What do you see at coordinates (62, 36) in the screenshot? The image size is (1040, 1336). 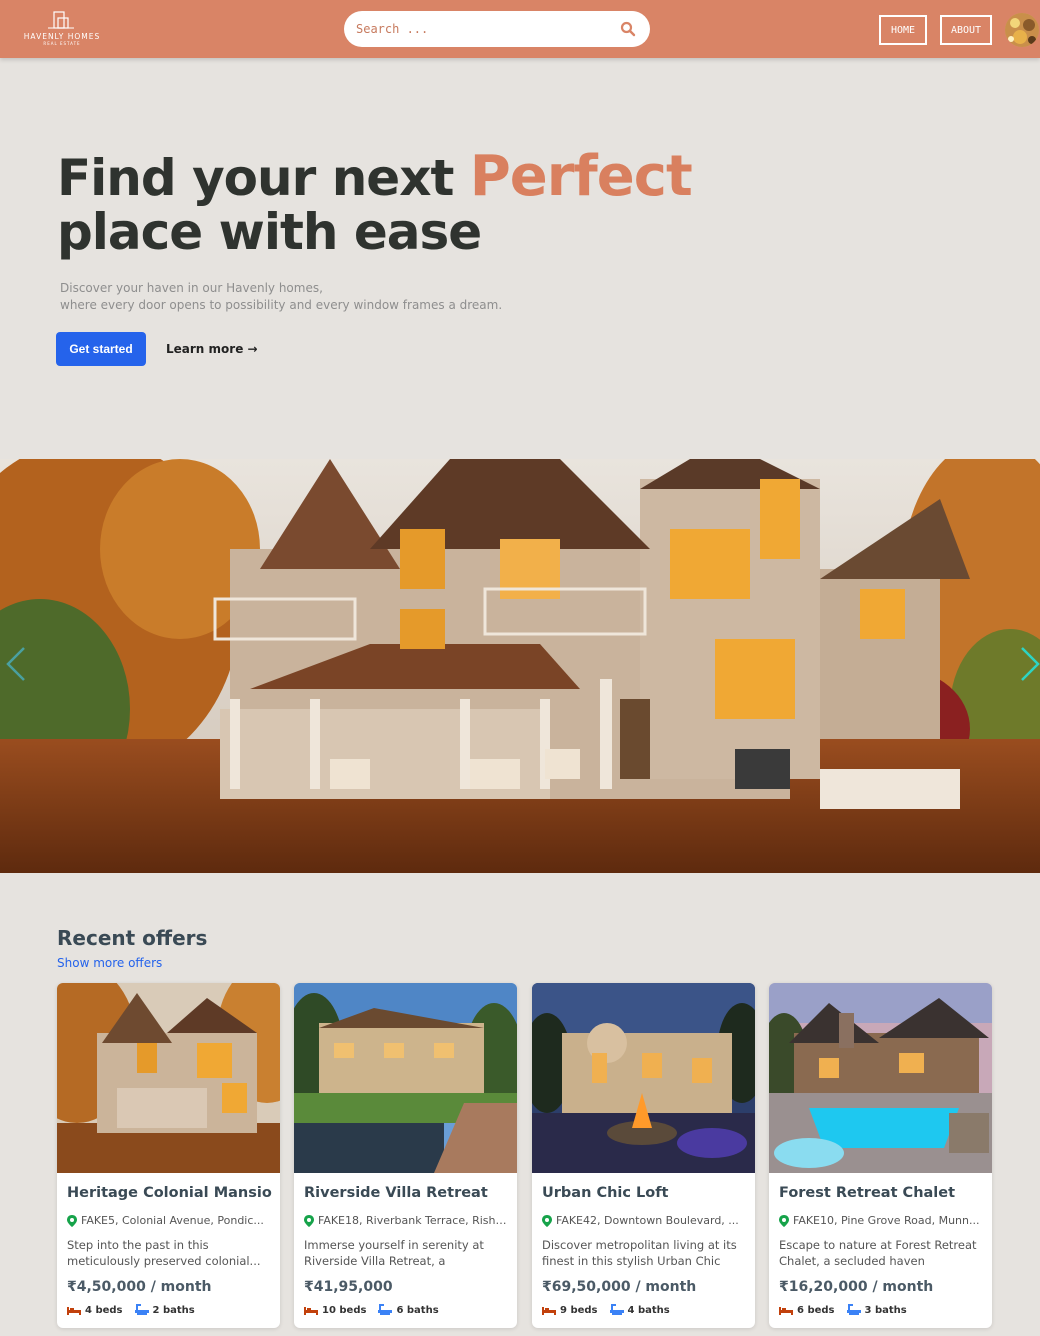 I see `logo-text: HAVENLY HOMES` at bounding box center [62, 36].